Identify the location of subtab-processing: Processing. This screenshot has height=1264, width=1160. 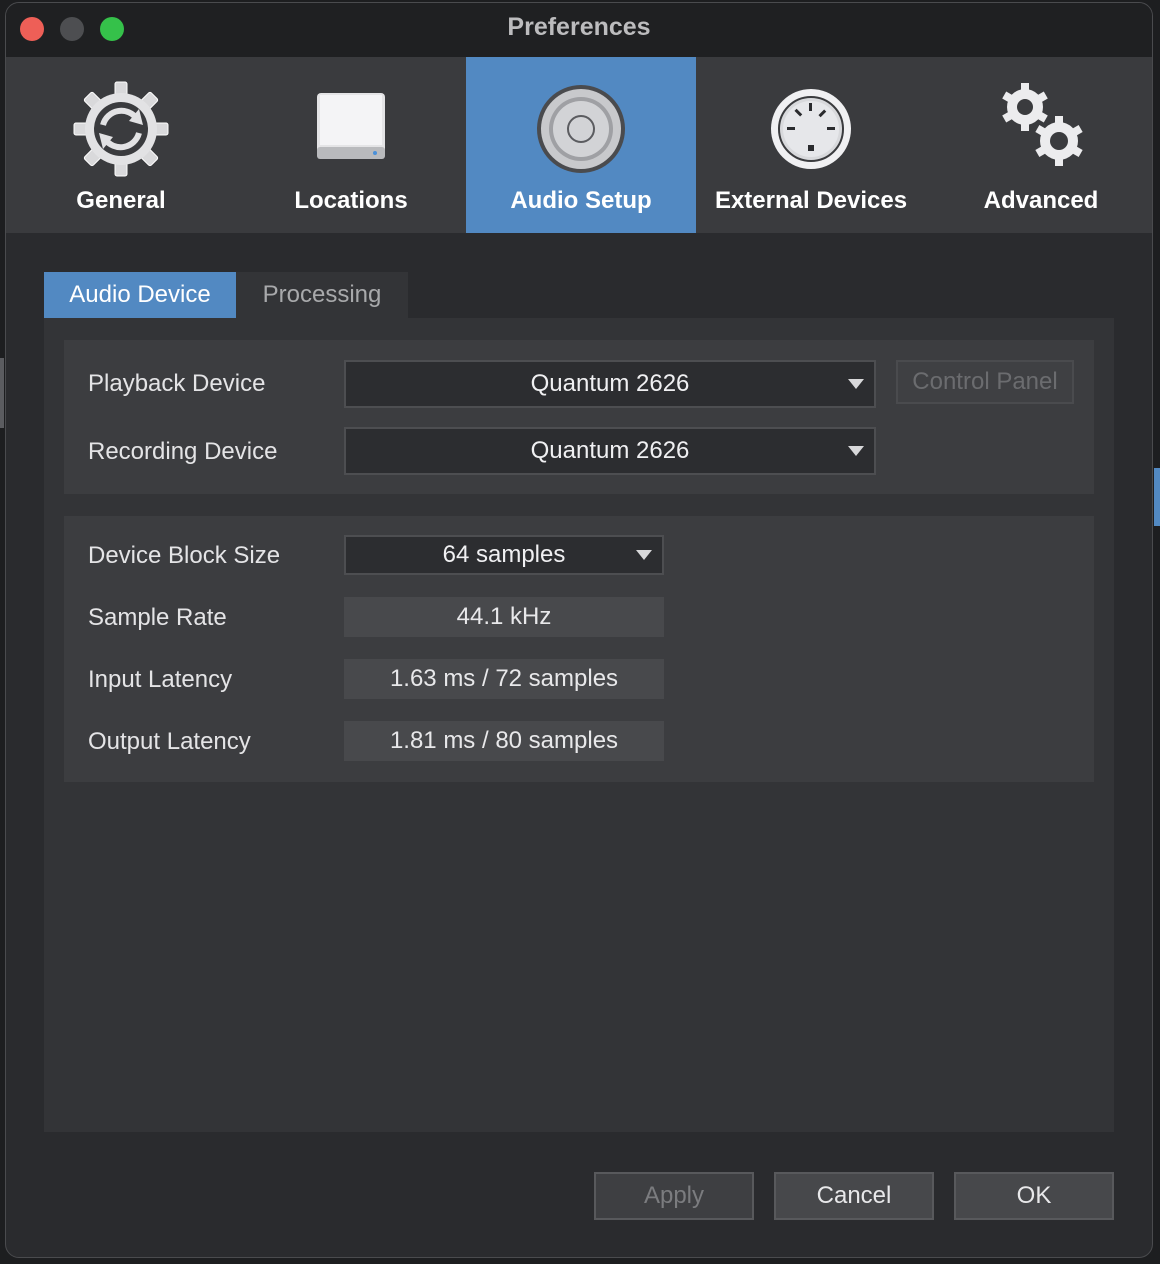
(322, 295).